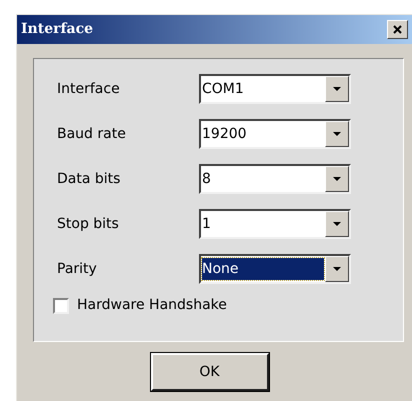  What do you see at coordinates (61, 306) in the screenshot?
I see `checkbox` at bounding box center [61, 306].